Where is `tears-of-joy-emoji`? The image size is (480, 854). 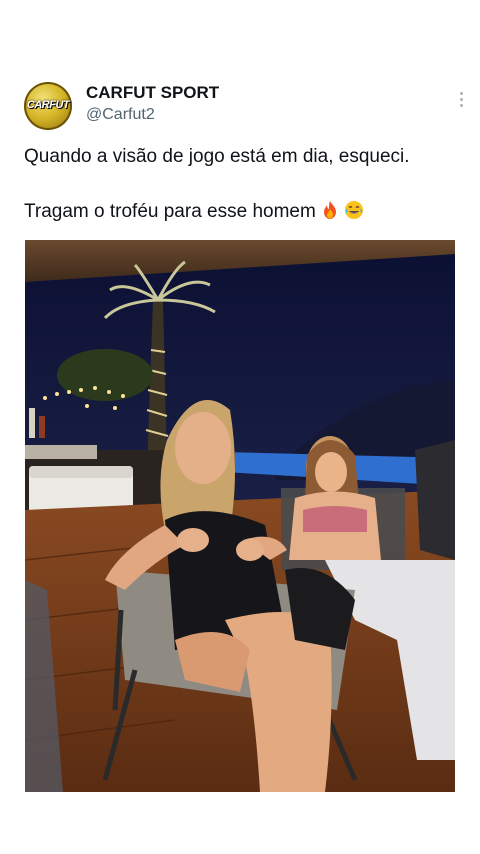
tears-of-joy-emoji is located at coordinates (353, 210).